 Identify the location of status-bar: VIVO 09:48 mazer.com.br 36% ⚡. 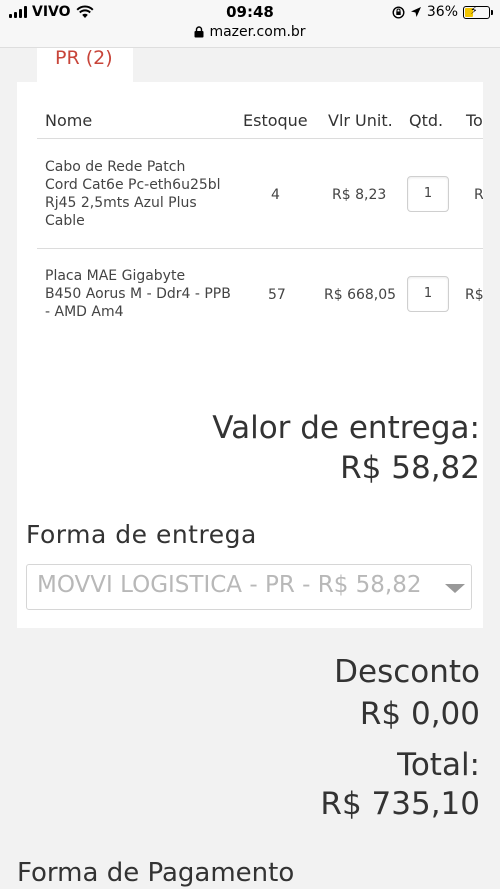
(250, 24).